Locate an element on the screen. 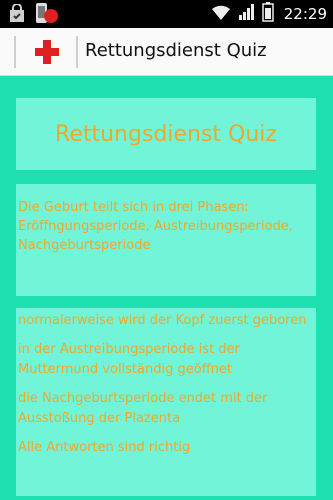  status-right: 22:29 is located at coordinates (268, 14).